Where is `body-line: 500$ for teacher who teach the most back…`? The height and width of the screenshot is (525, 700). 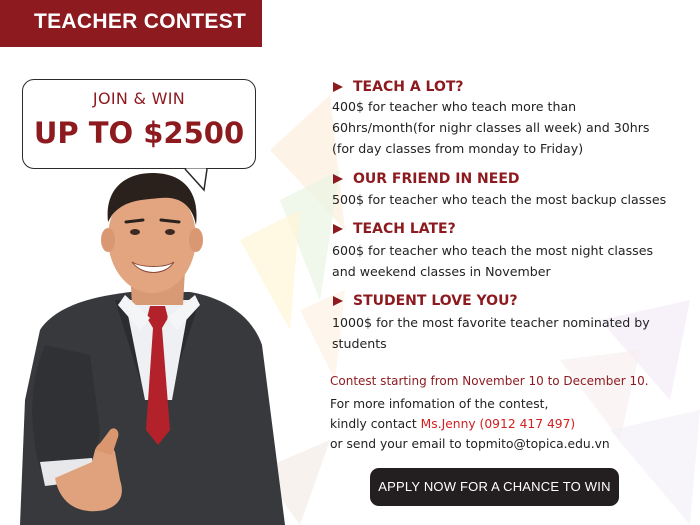
body-line: 500$ for teacher who teach the most back… is located at coordinates (499, 199).